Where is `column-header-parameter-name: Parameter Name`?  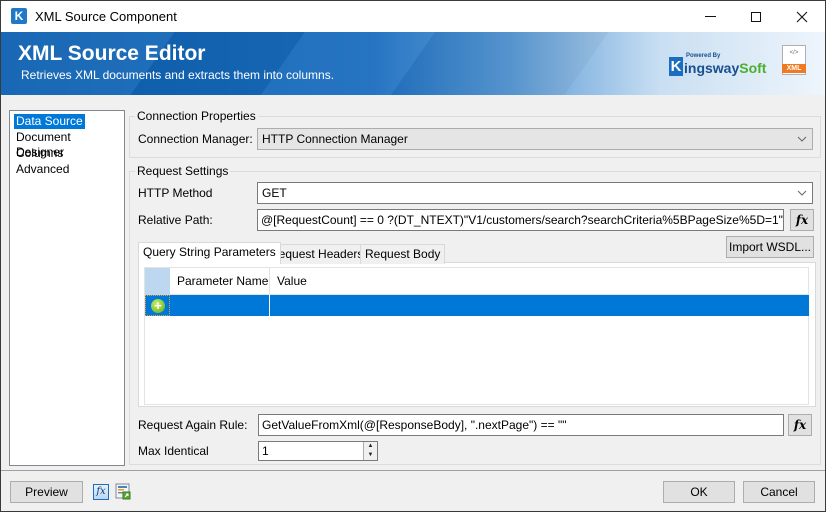 column-header-parameter-name: Parameter Name is located at coordinates (220, 281).